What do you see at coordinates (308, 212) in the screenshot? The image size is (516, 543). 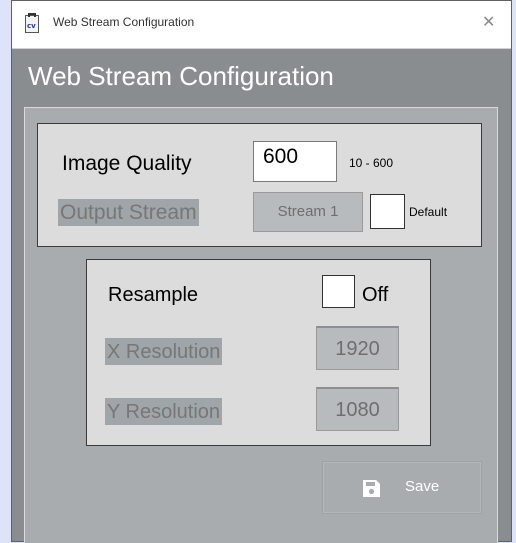 I see `output-stream-input: Stream 1` at bounding box center [308, 212].